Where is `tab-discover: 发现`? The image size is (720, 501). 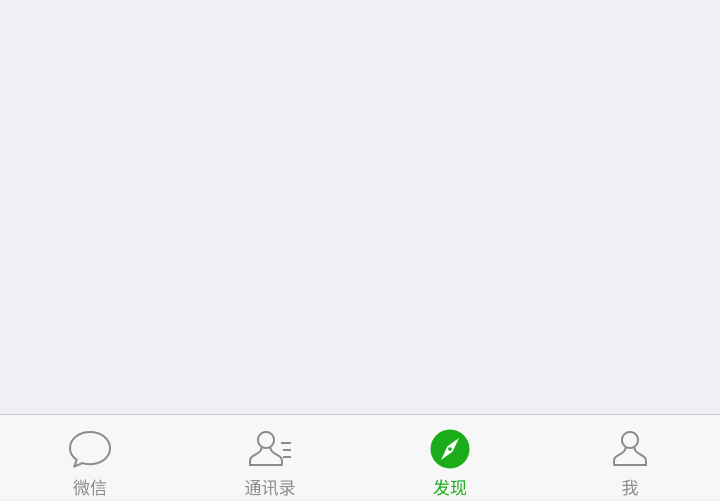
tab-discover: 发现 is located at coordinates (450, 458).